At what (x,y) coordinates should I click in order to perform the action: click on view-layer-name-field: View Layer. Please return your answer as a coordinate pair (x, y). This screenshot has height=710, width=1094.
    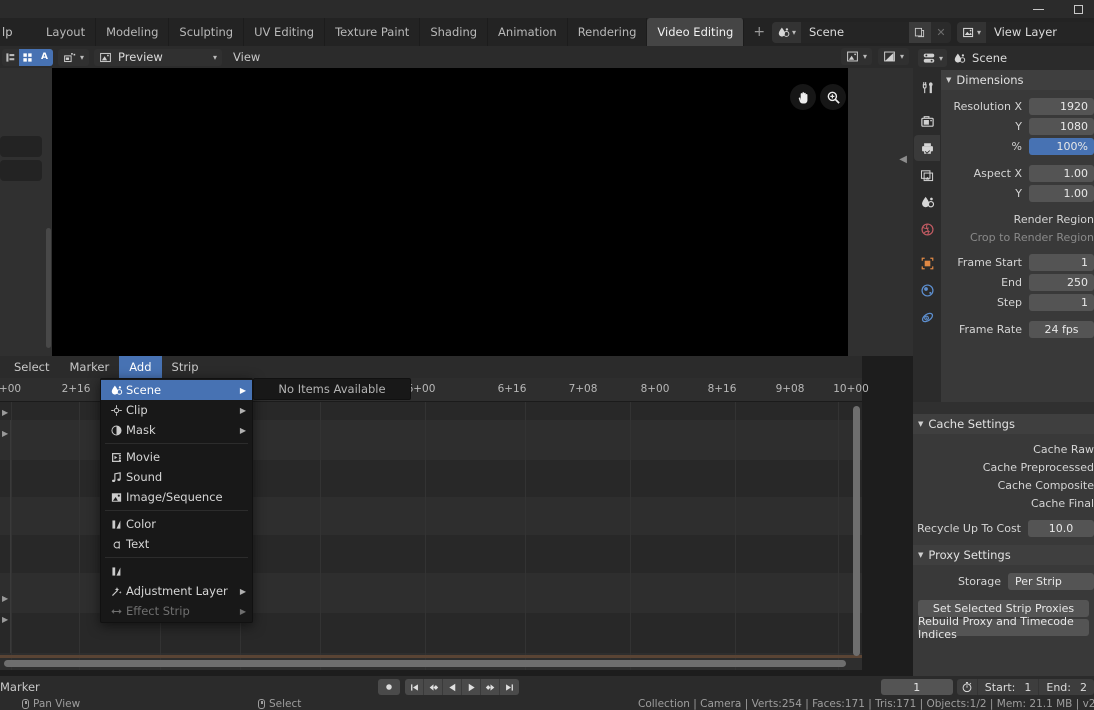
    Looking at the image, I should click on (1040, 32).